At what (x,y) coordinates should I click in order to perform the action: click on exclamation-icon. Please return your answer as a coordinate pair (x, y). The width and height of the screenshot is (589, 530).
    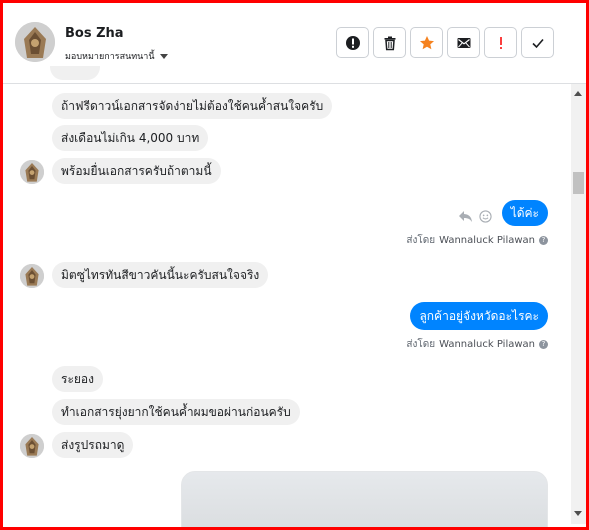
    Looking at the image, I should click on (500, 42).